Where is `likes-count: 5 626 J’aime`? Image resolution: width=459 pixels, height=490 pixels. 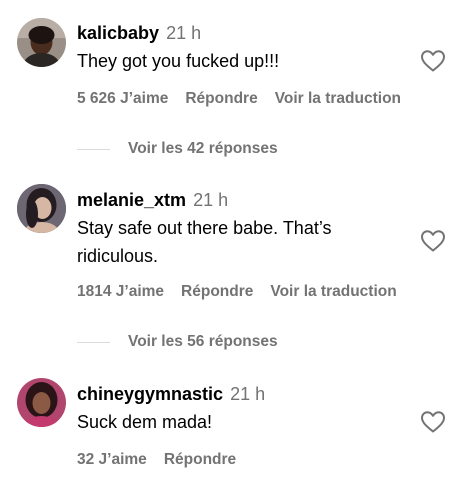
likes-count: 5 626 J’aime is located at coordinates (122, 98).